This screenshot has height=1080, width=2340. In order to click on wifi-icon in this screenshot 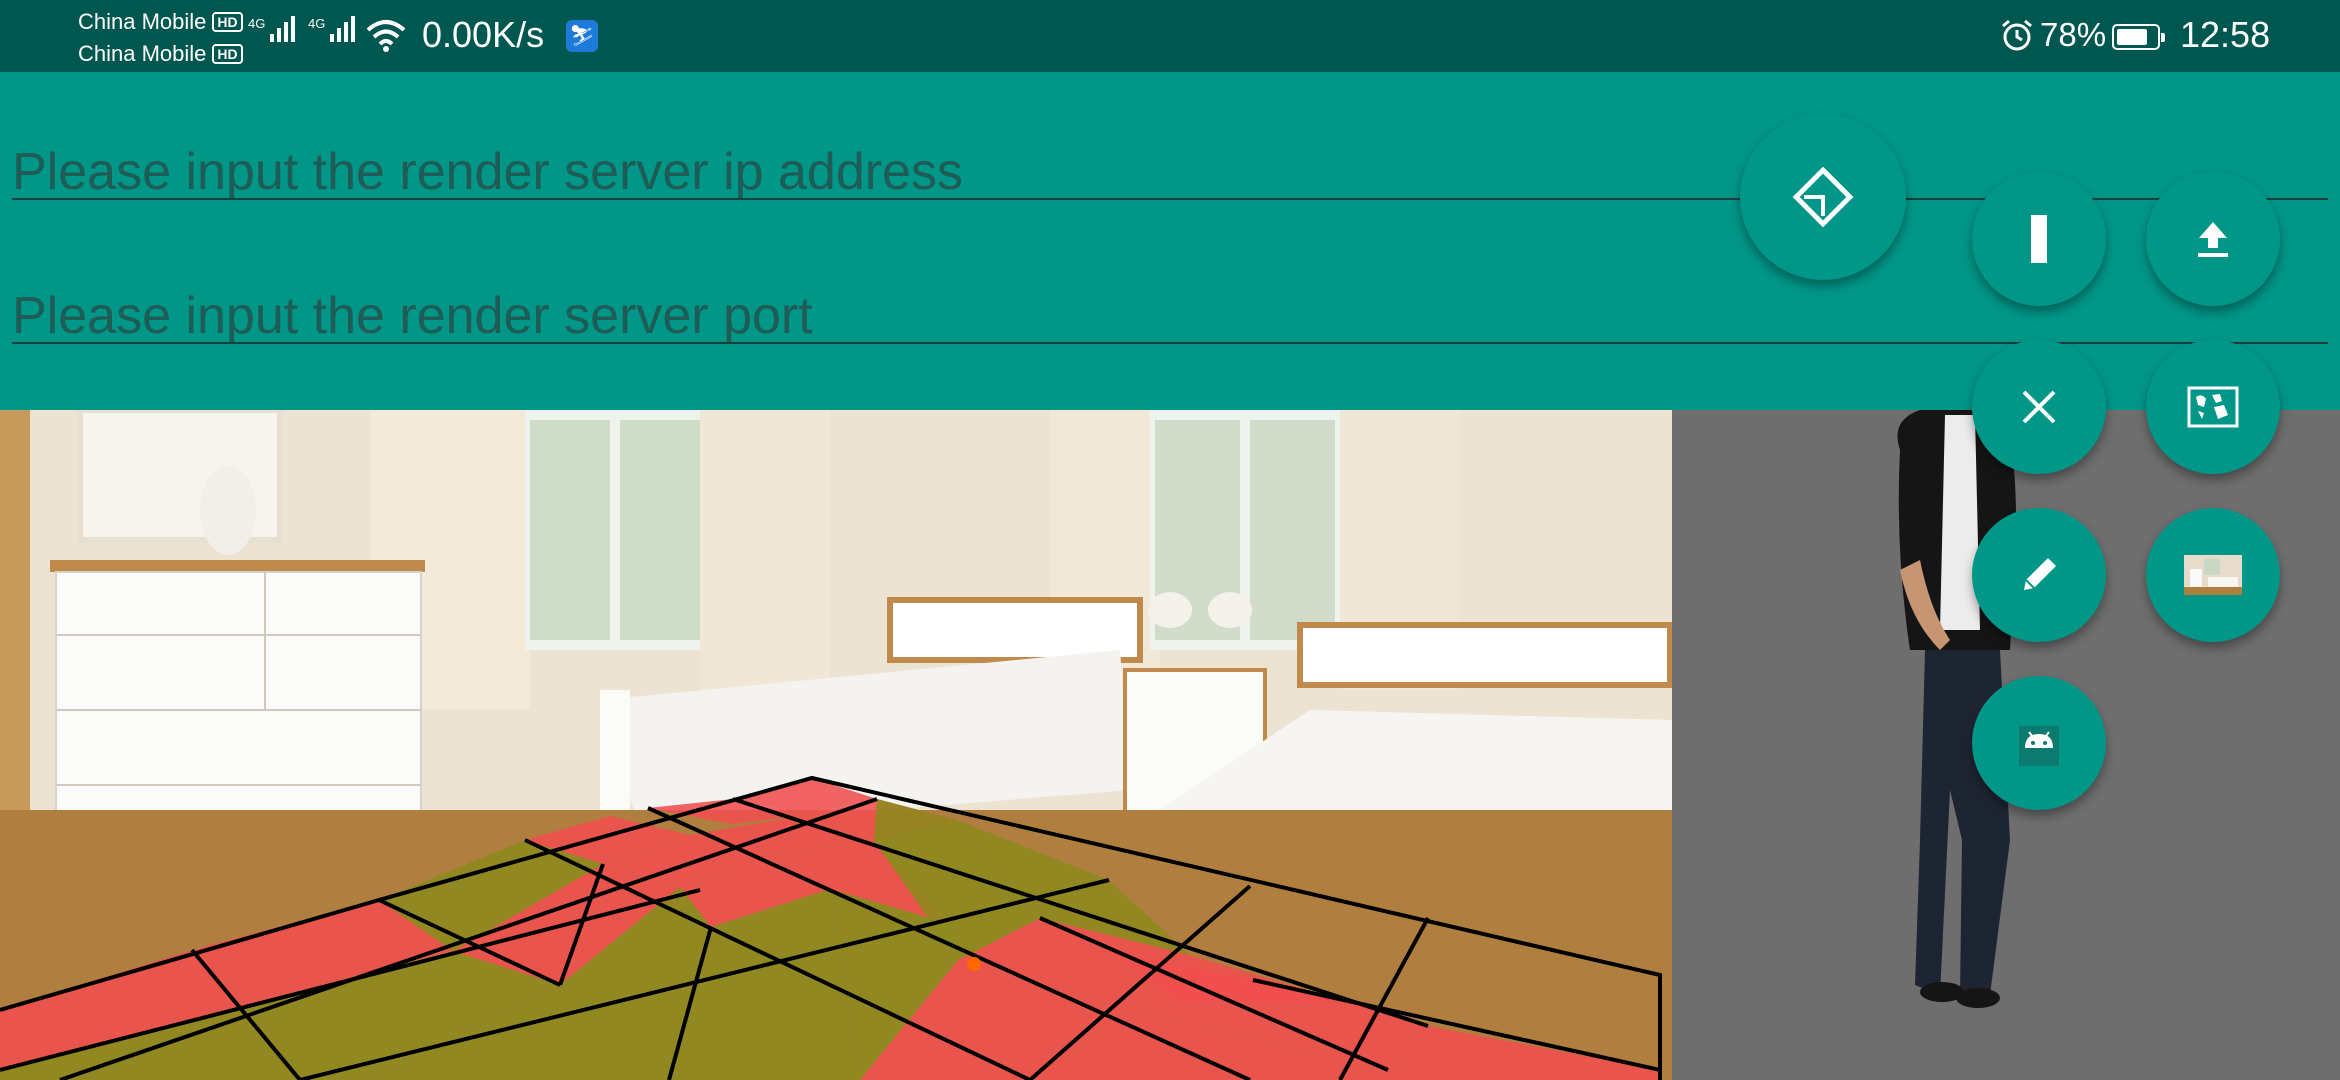, I will do `click(386, 36)`.